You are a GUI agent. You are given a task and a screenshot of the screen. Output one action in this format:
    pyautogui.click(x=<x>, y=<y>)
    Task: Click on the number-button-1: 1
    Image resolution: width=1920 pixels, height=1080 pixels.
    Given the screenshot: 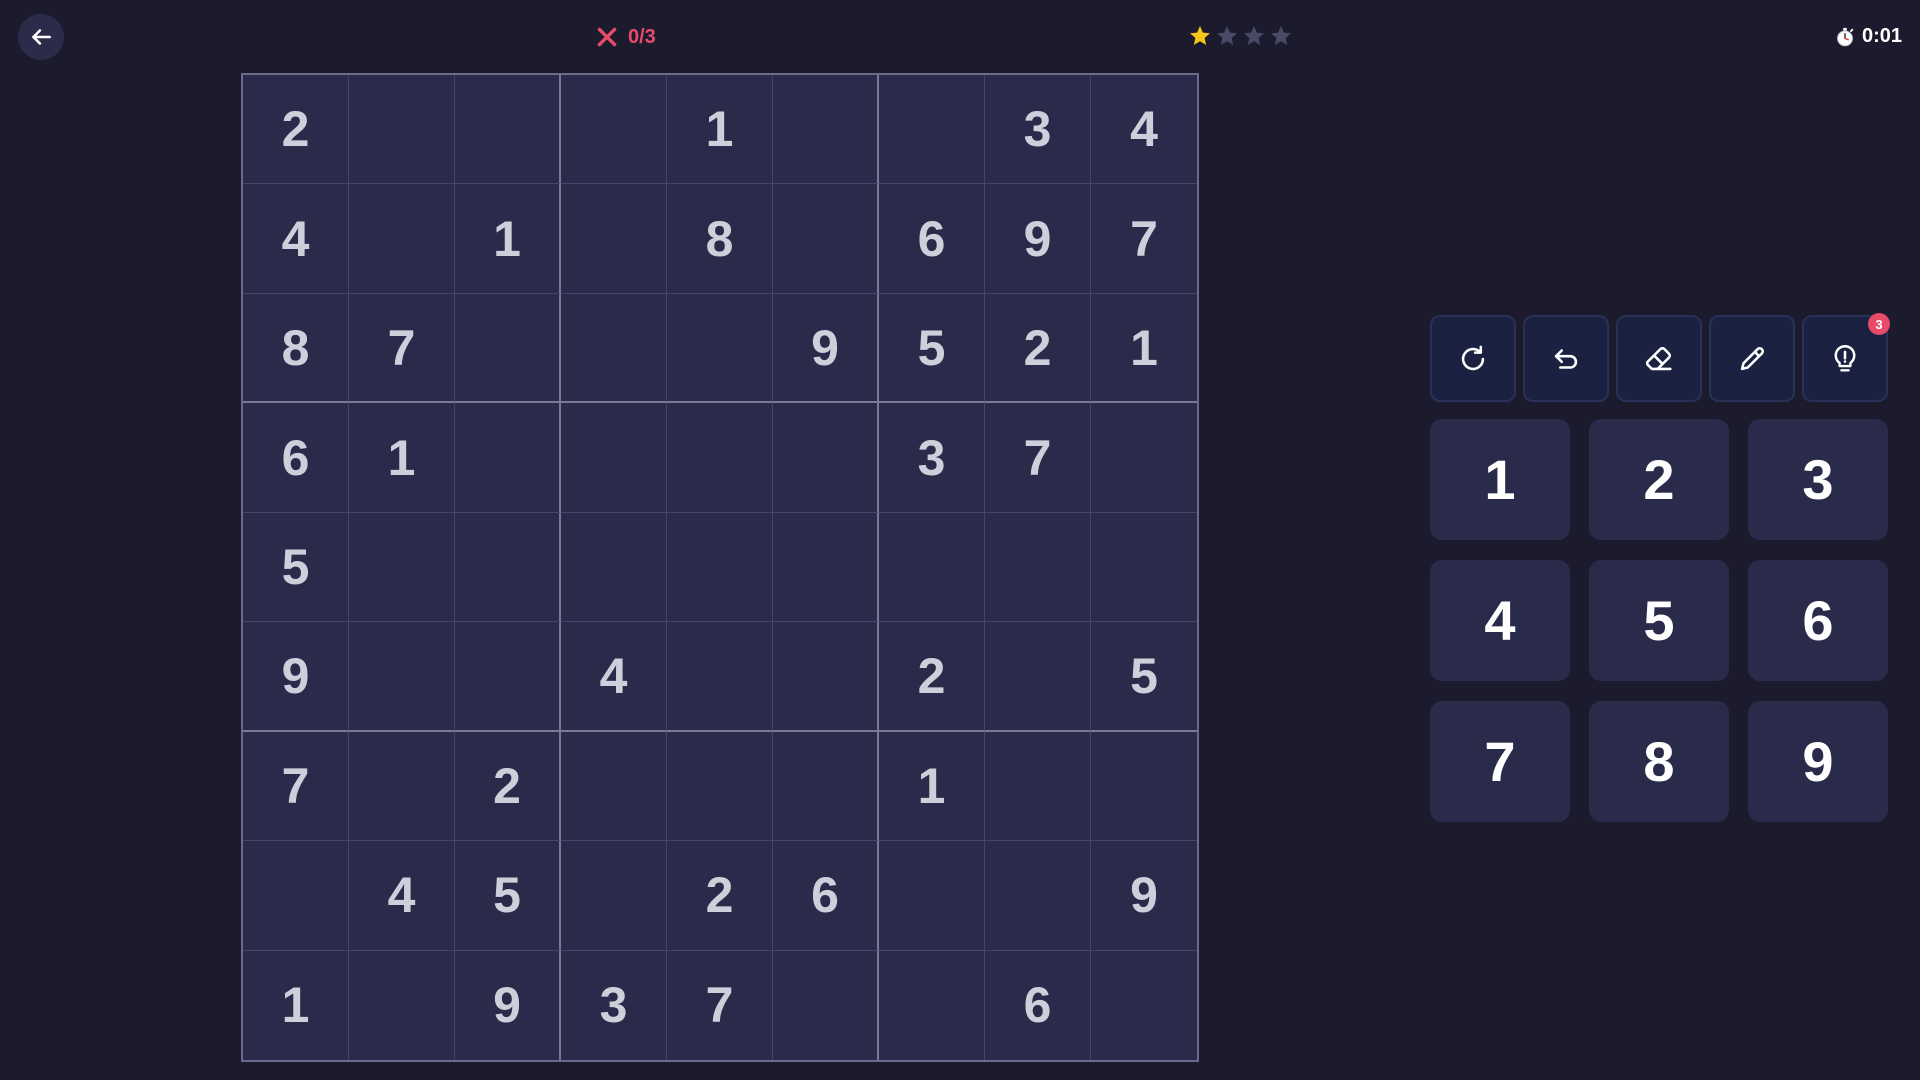 What is the action you would take?
    pyautogui.click(x=1500, y=479)
    